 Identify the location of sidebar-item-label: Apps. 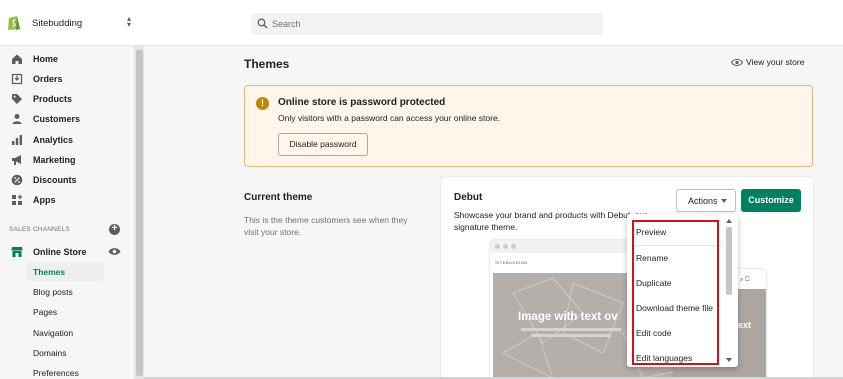
(44, 200).